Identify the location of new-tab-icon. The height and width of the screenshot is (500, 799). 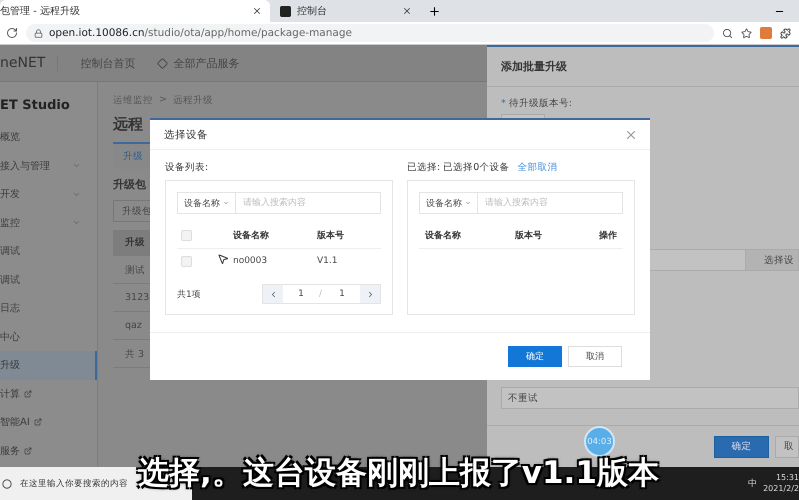
(434, 11).